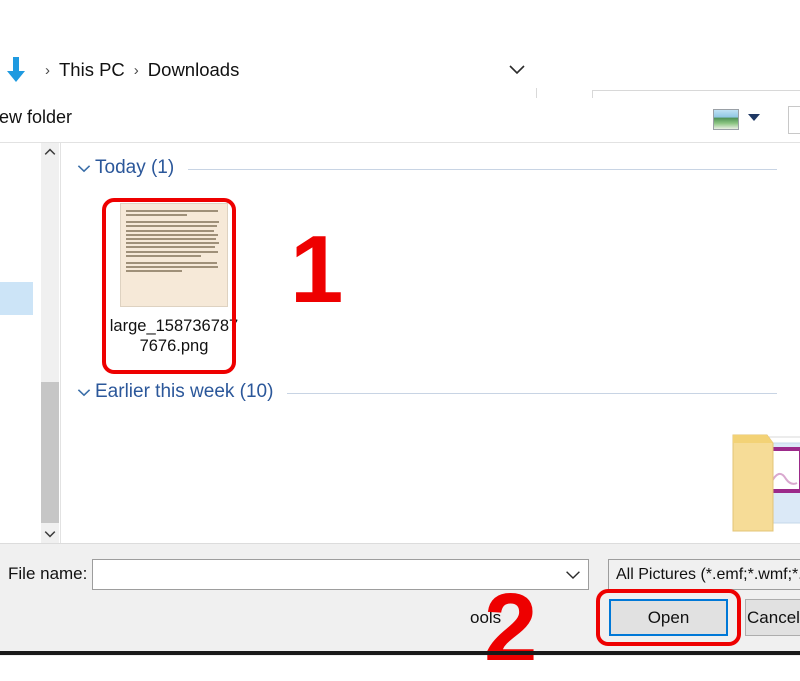  I want to click on breadcrumb-item-this-pc: This PC, so click(92, 70).